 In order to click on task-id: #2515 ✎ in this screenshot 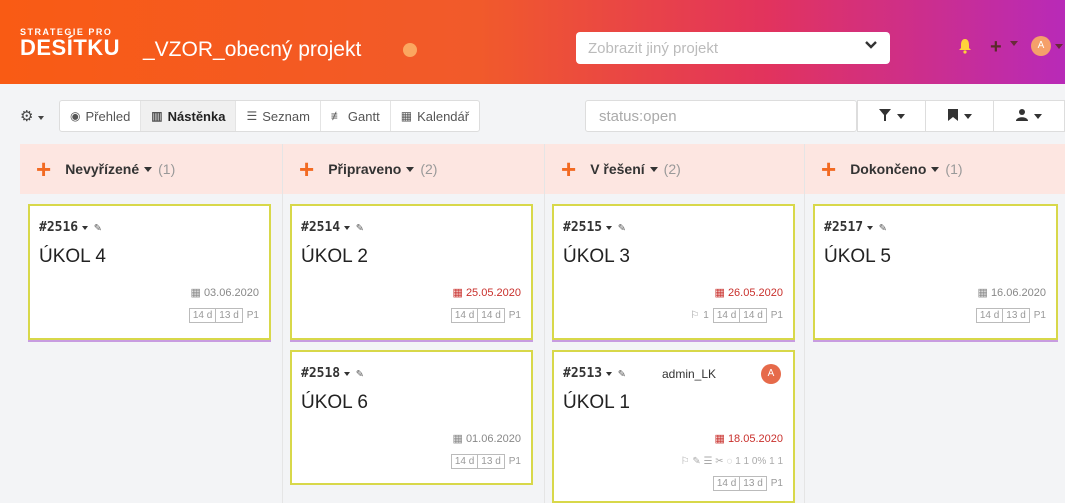, I will do `click(594, 227)`.